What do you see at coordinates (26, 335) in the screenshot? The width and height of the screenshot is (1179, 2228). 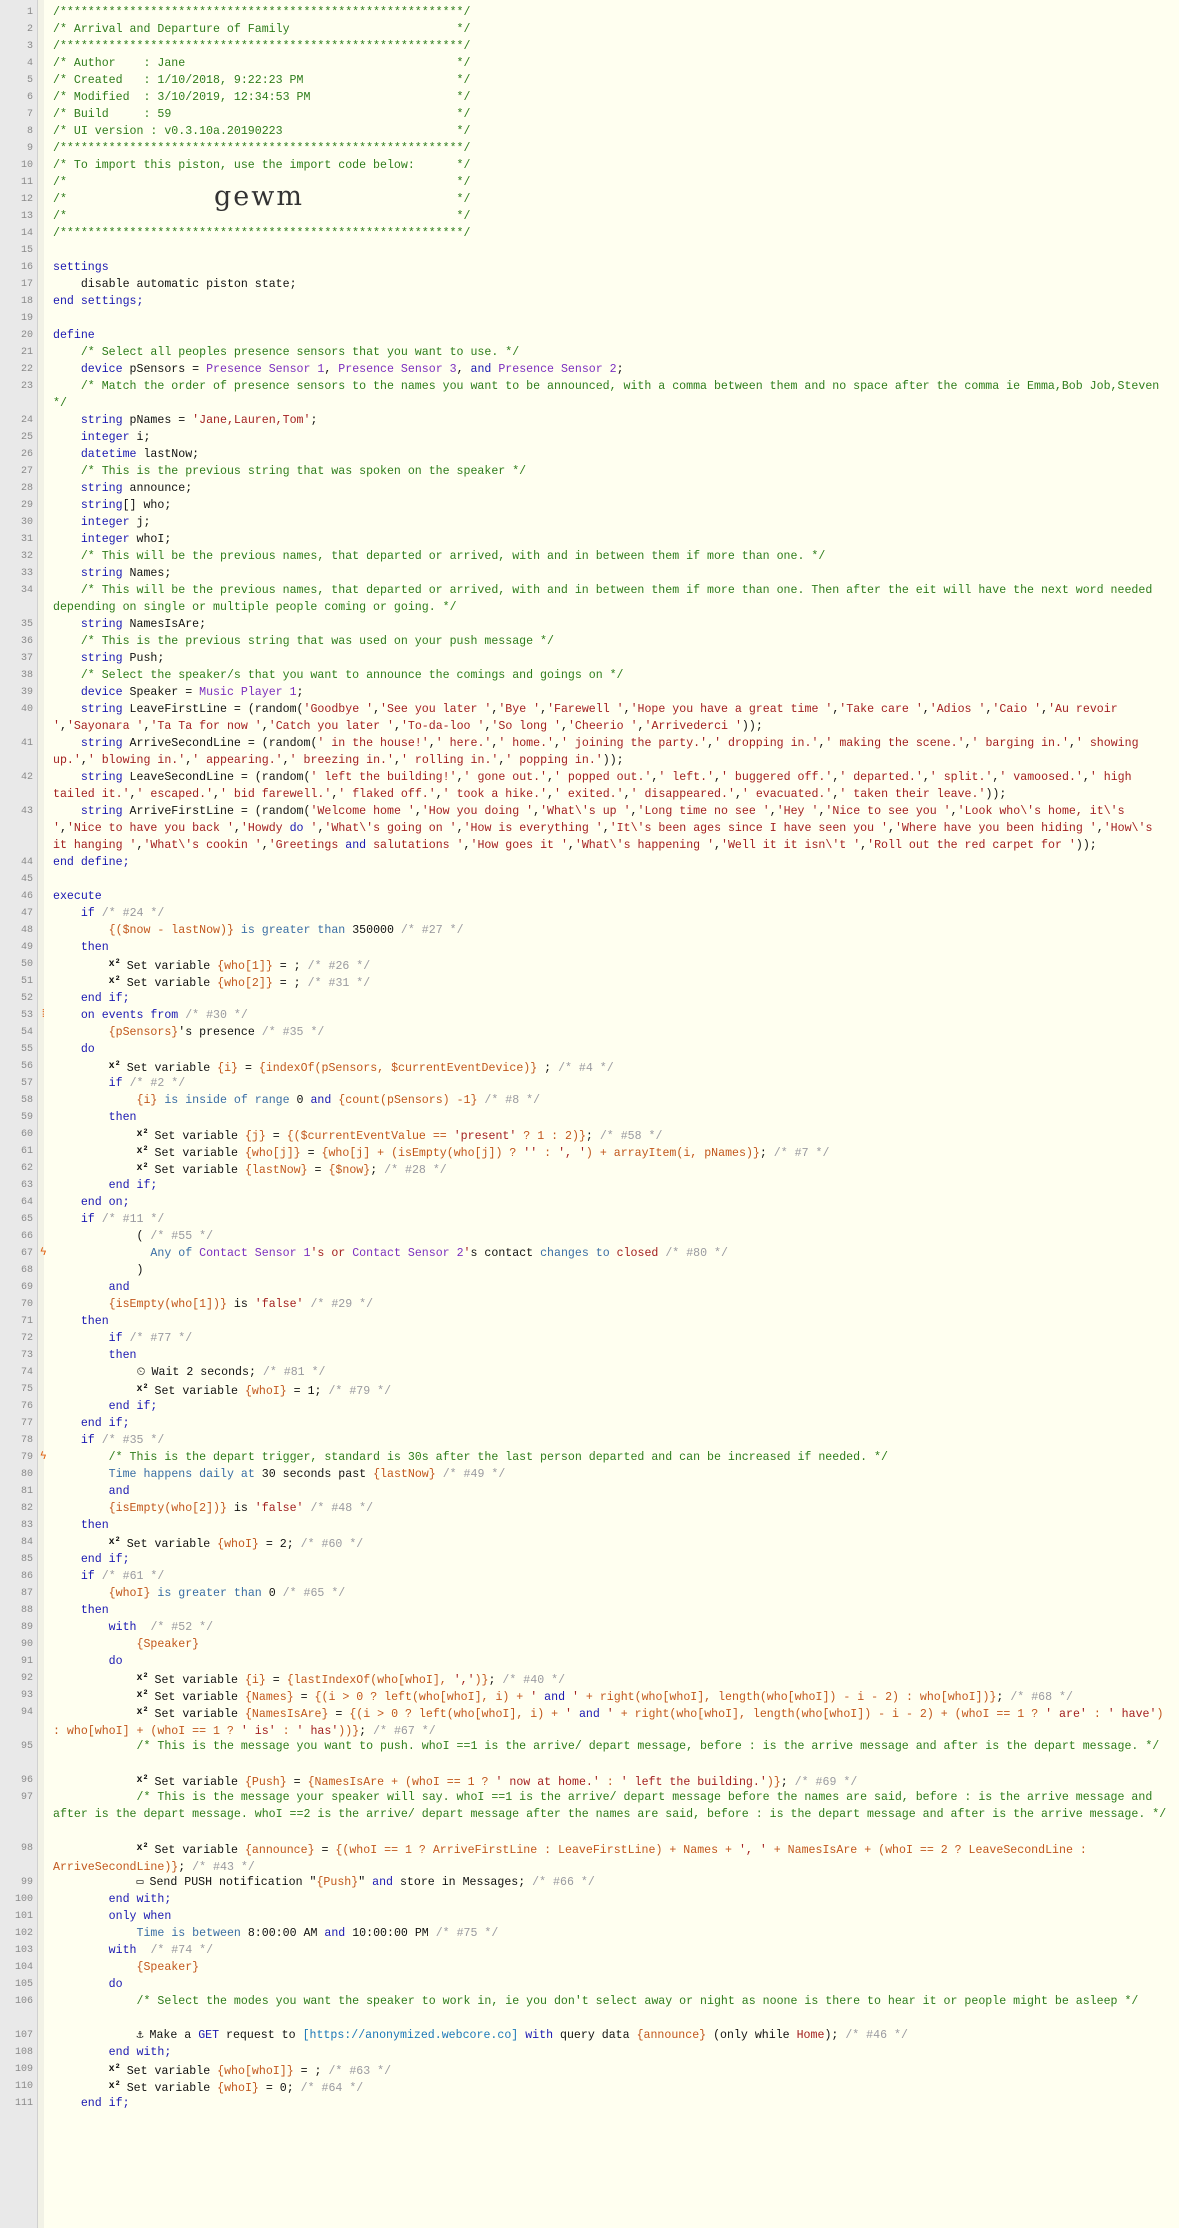 I see `line-number: 20` at bounding box center [26, 335].